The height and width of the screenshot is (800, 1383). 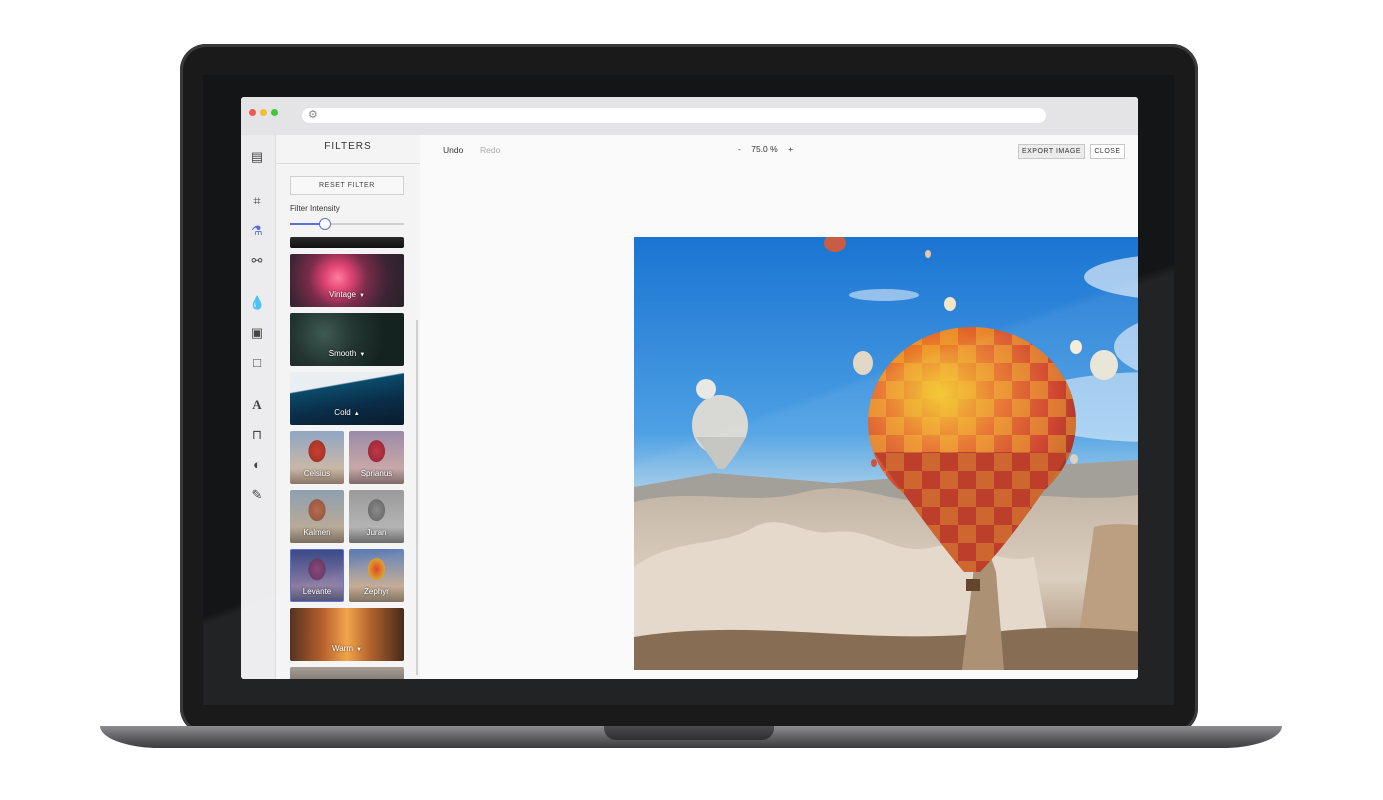 What do you see at coordinates (315, 208) in the screenshot?
I see `filter-intensity-label: Filter Intensity` at bounding box center [315, 208].